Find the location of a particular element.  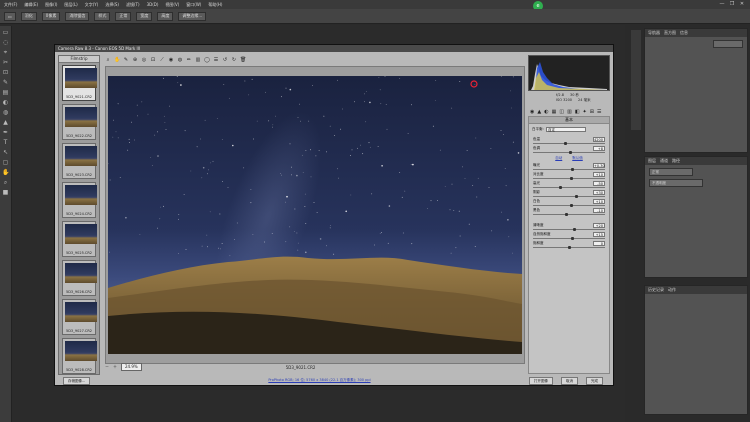

slider-value-field: +15 is located at coordinates (599, 234).